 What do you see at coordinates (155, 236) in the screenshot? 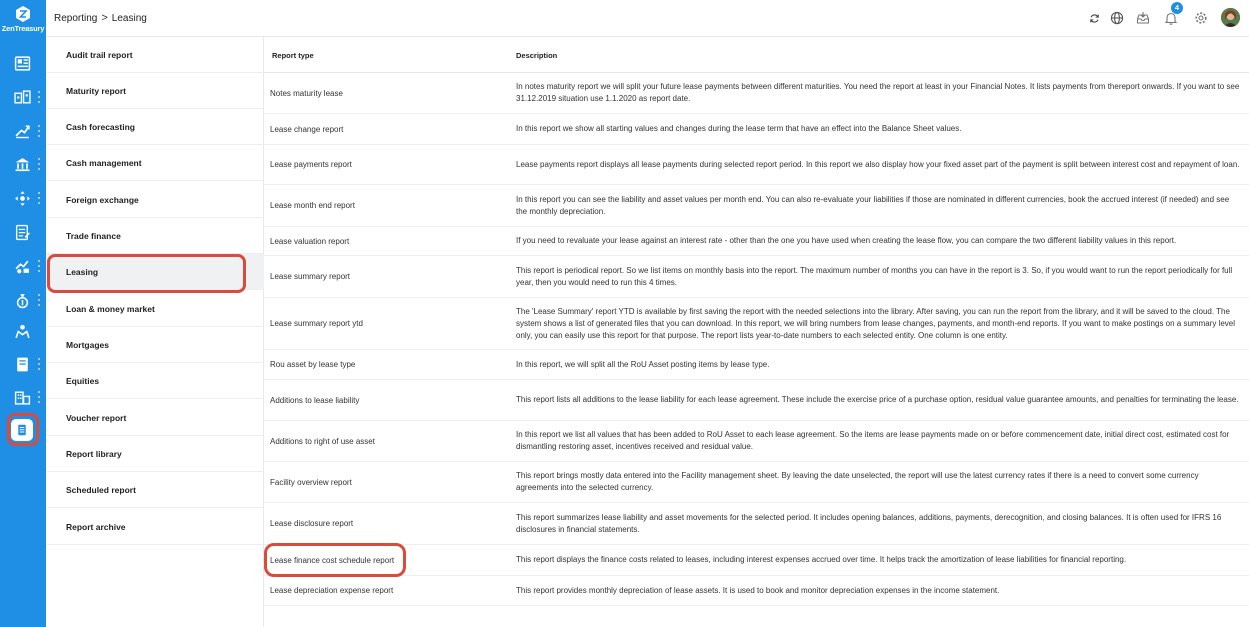
I see `menu-item-trade-finance: Trade finance` at bounding box center [155, 236].